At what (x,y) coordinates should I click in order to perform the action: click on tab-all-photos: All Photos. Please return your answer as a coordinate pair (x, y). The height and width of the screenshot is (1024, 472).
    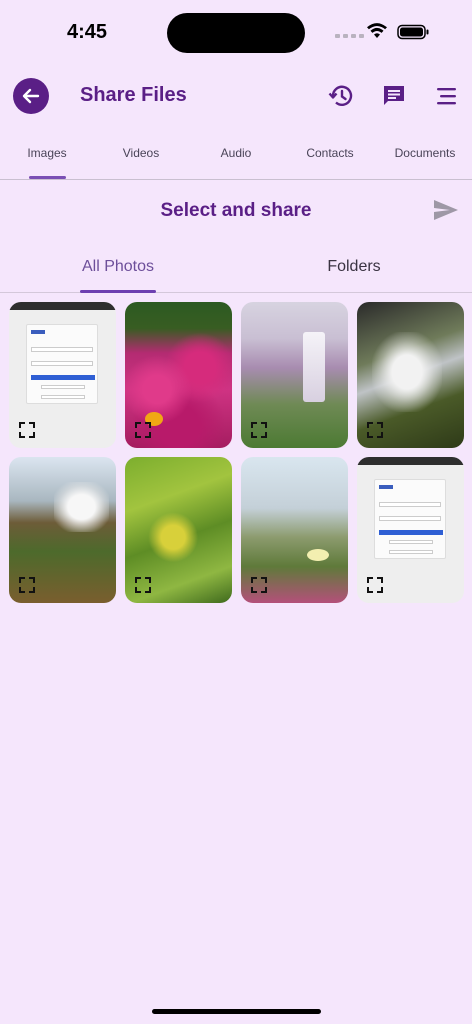
    Looking at the image, I should click on (118, 267).